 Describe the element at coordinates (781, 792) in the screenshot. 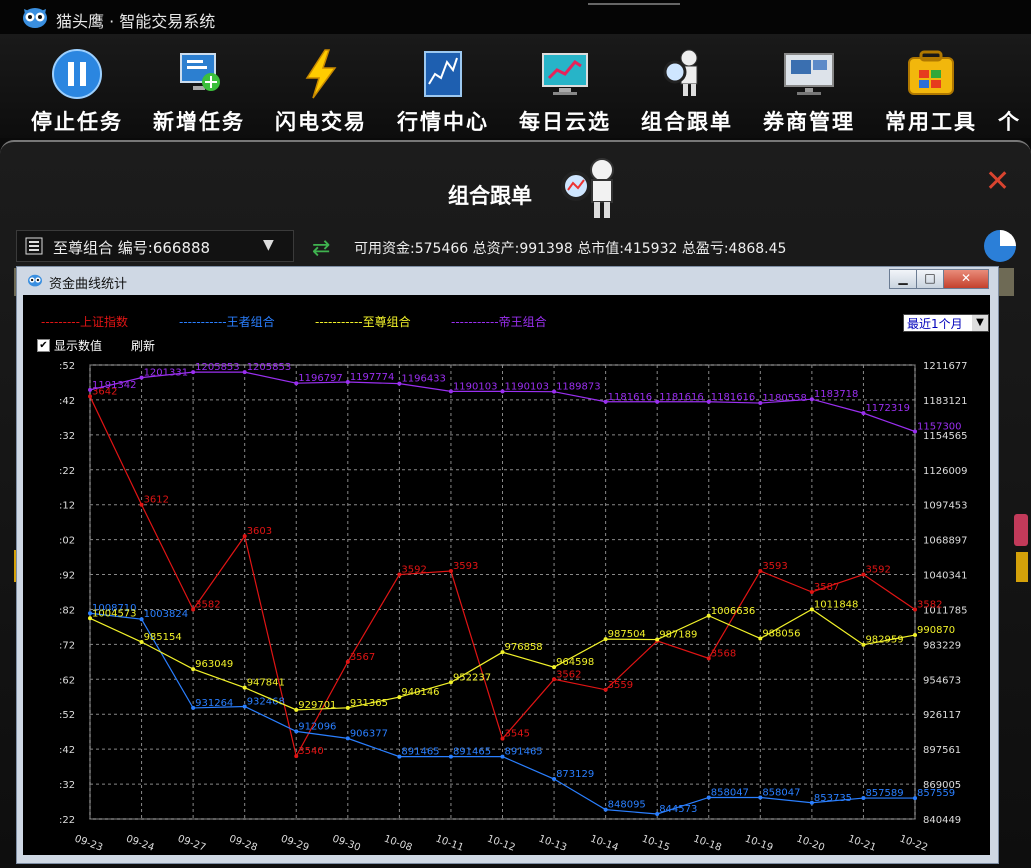

I see `data-label: 858047` at that location.